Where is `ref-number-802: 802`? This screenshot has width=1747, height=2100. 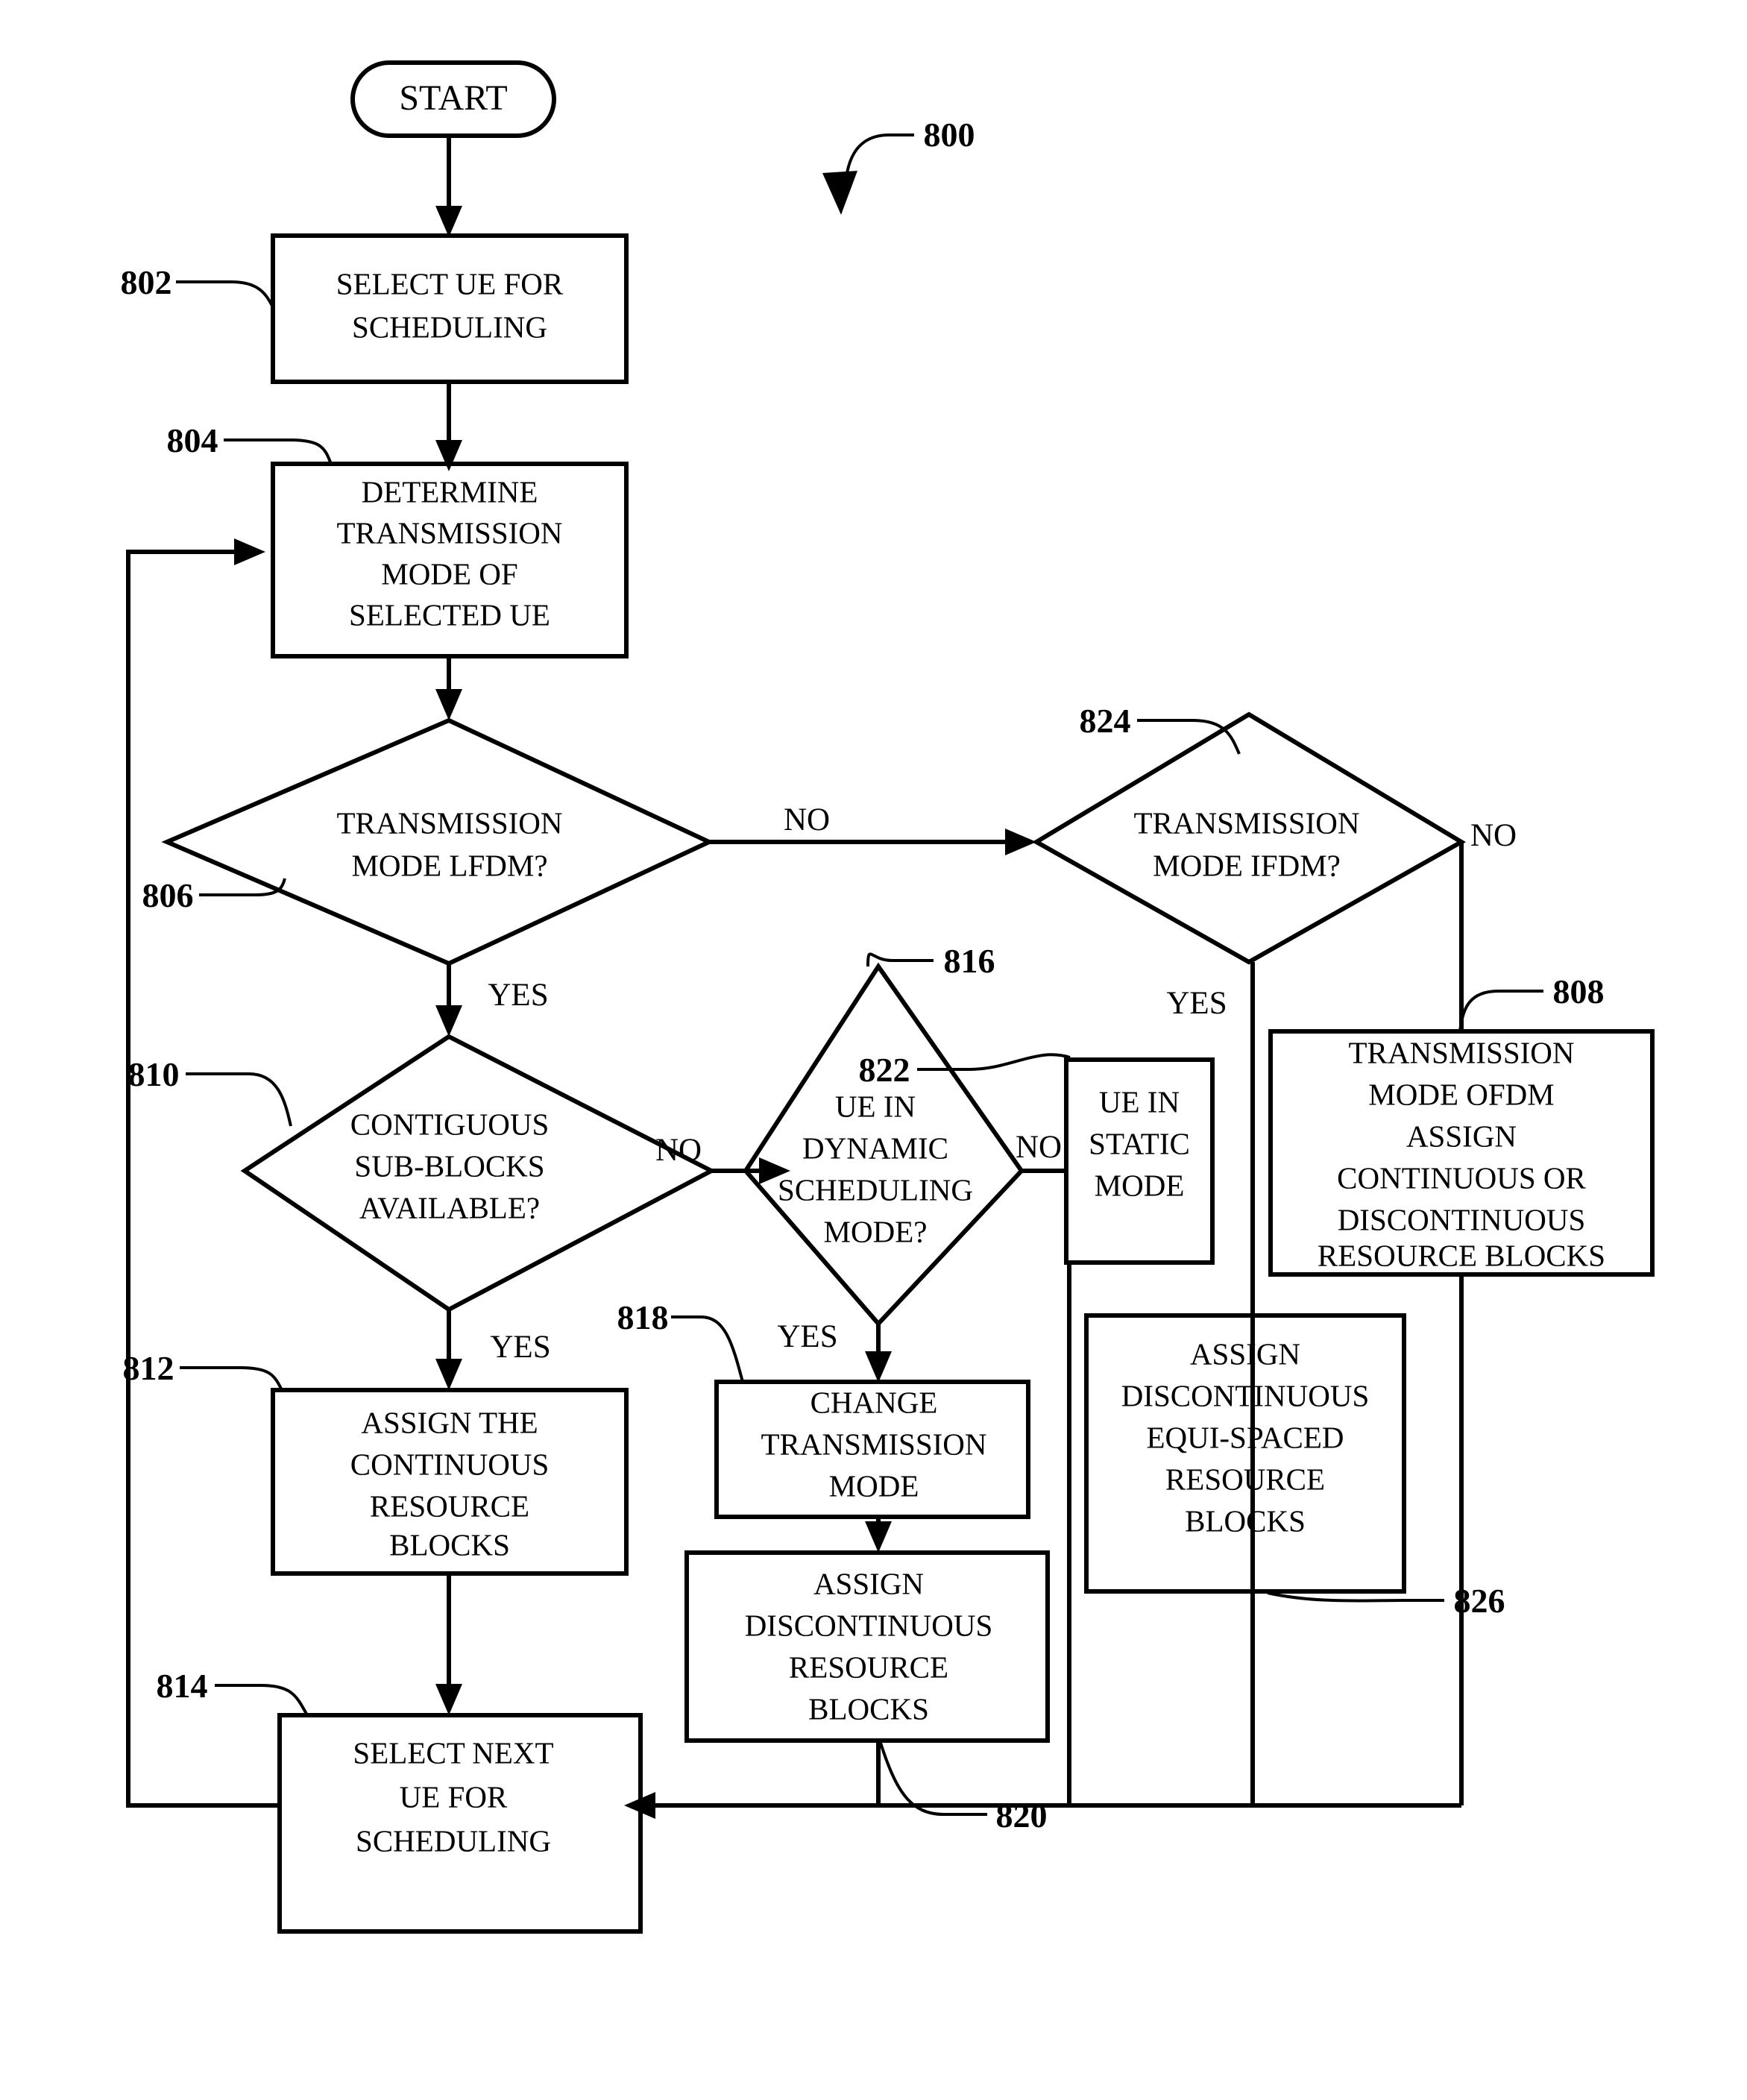
ref-number-802: 802 is located at coordinates (147, 282).